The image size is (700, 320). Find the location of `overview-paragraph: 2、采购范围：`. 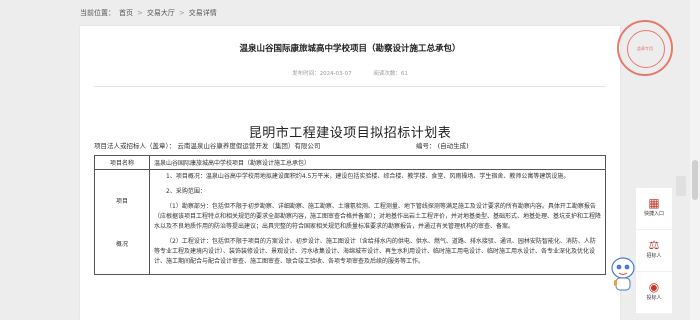

overview-paragraph: 2、采购范围： is located at coordinates (186, 191).